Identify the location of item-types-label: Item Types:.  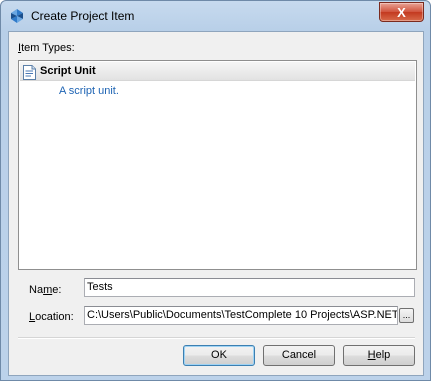
(46, 48).